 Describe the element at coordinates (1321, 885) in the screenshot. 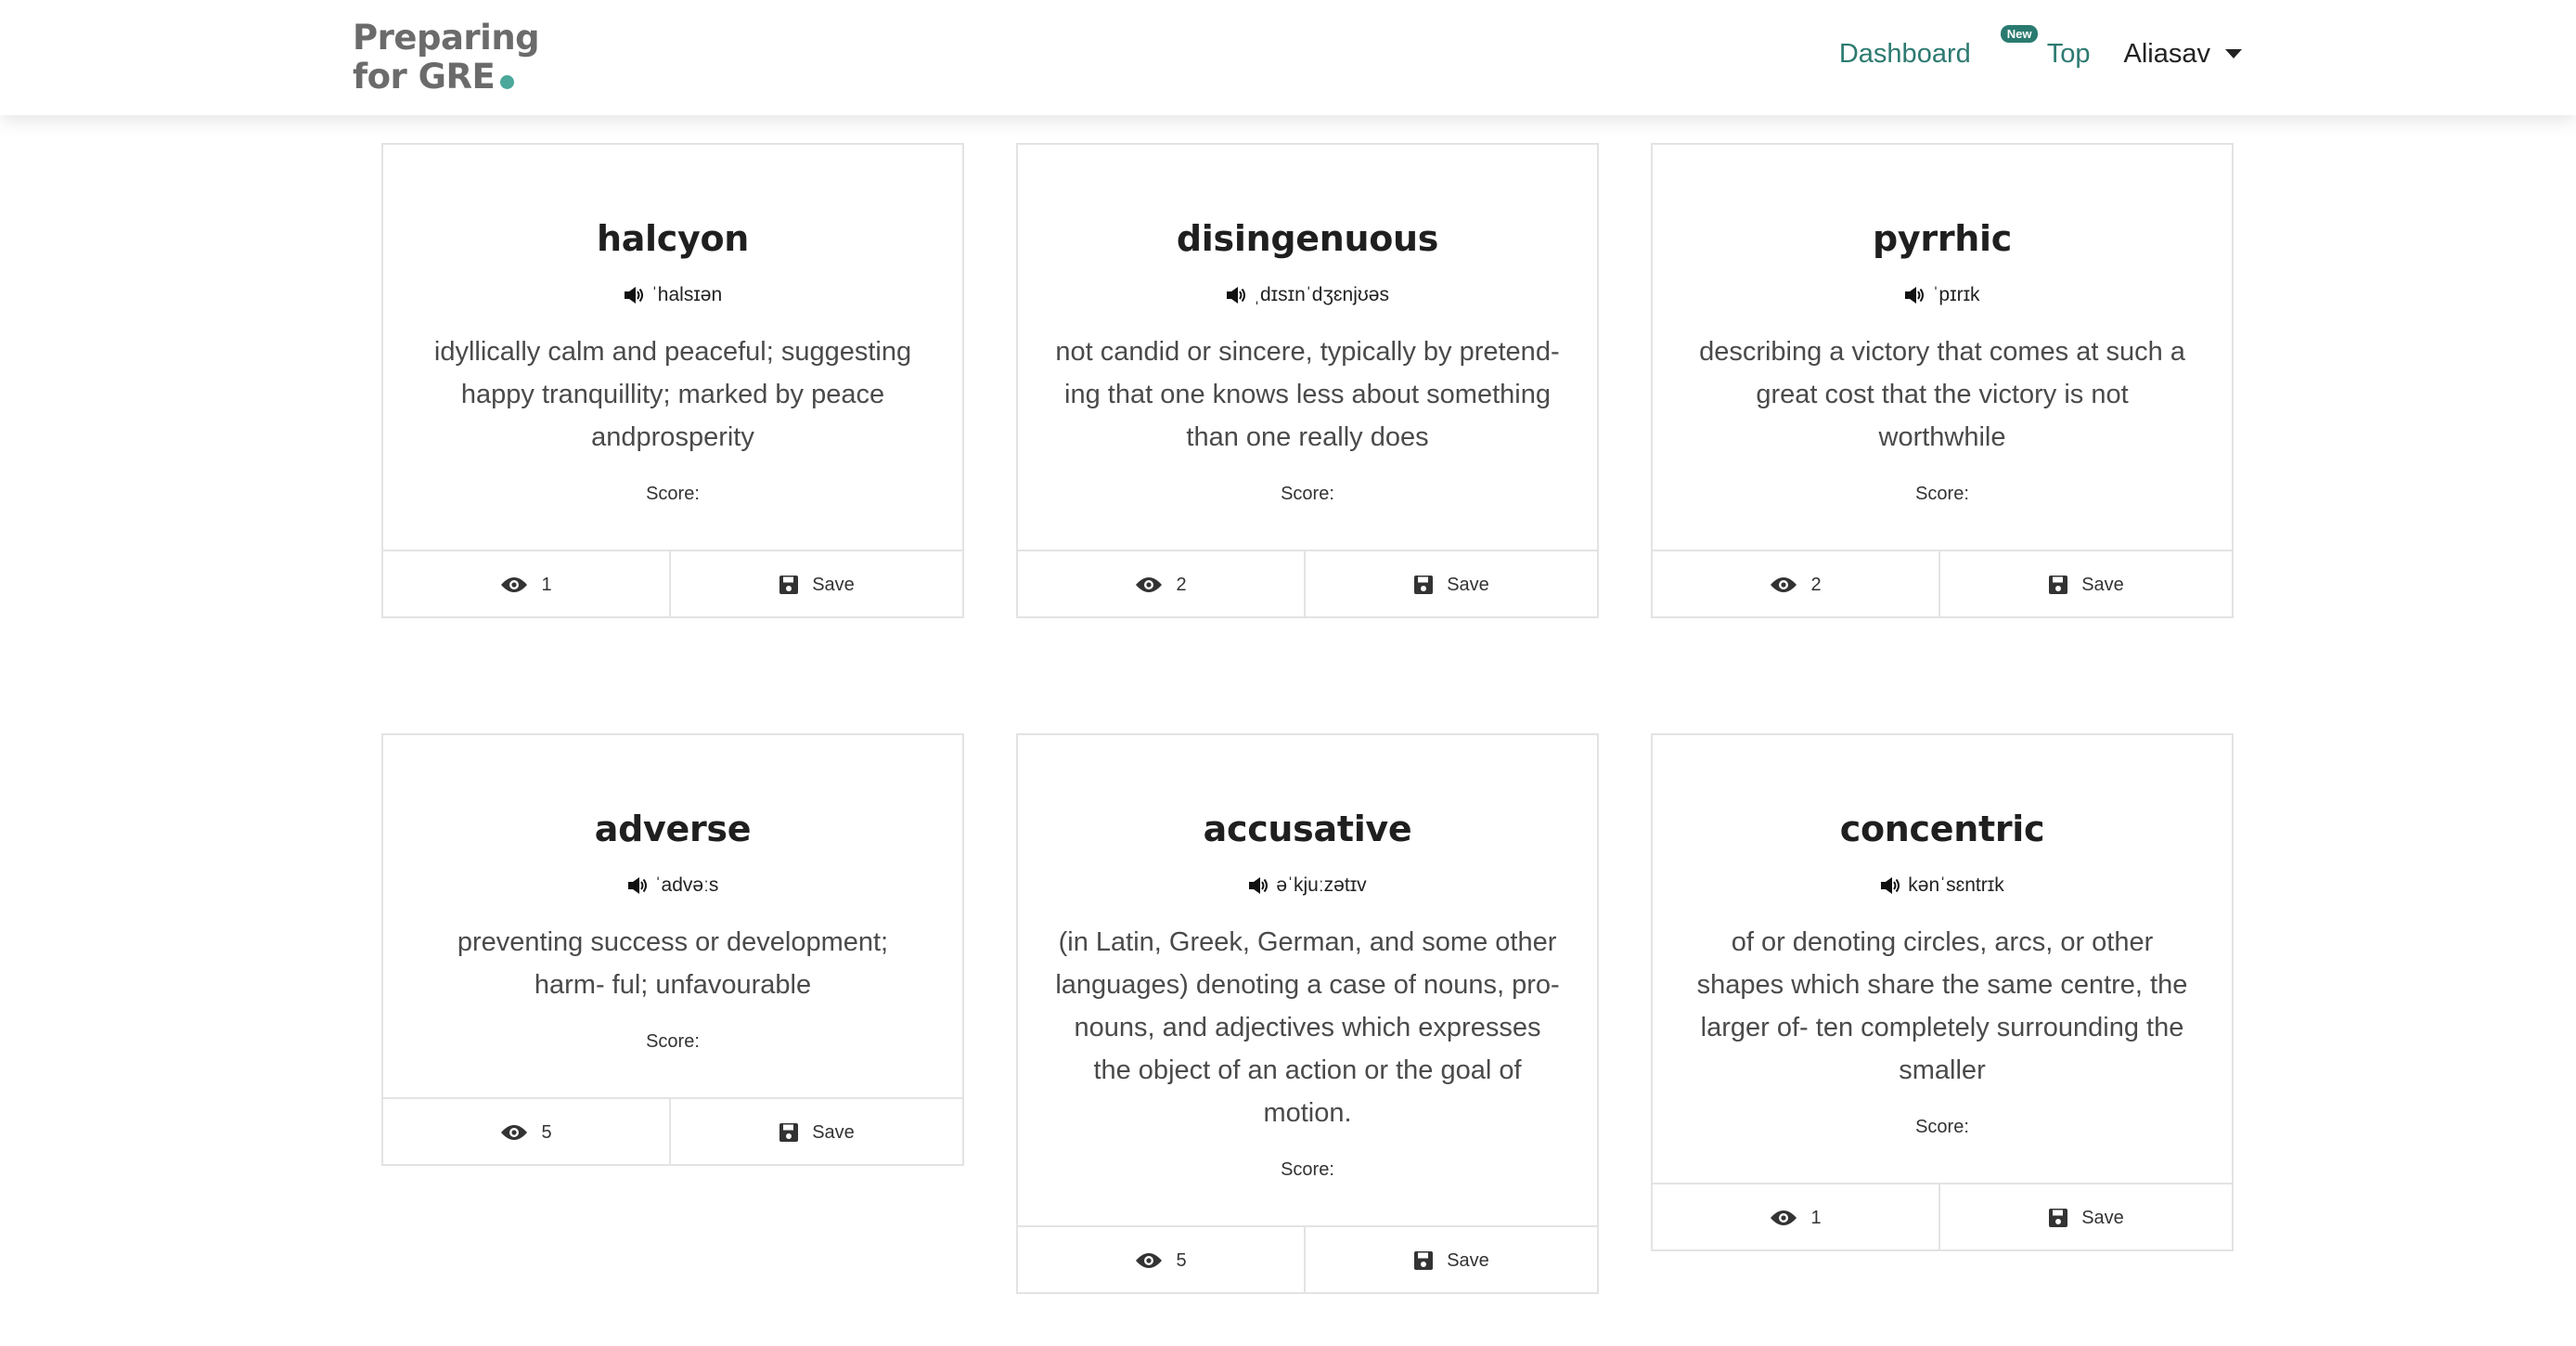

I see `phonetic-text: əˈkjuːzətɪv` at that location.